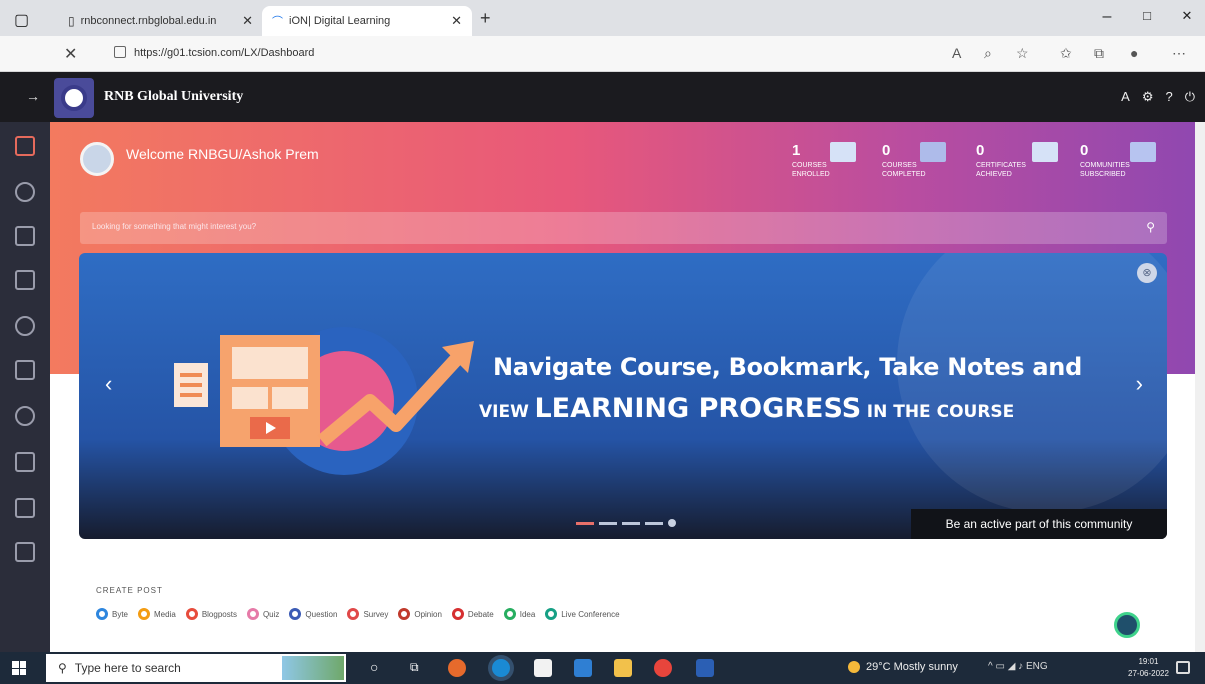  I want to click on task-view-icon: ⧉, so click(414, 667).